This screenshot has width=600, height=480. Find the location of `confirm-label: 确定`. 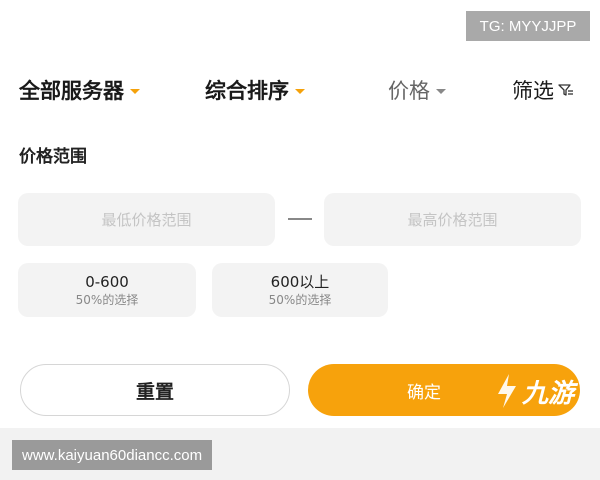

confirm-label: 确定 is located at coordinates (424, 392).